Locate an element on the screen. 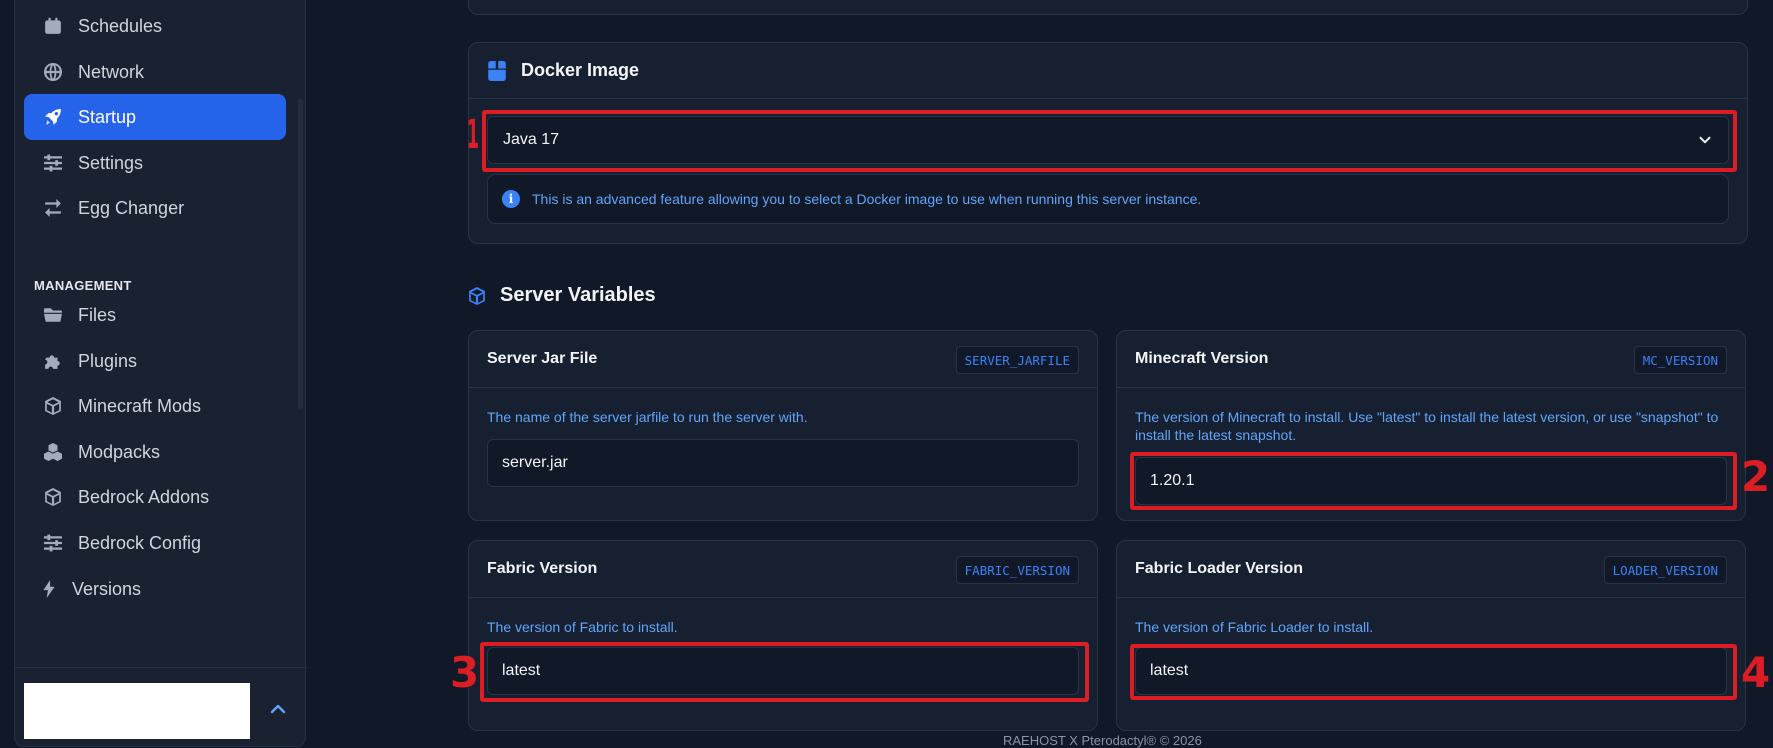 This screenshot has width=1773, height=748. sidebar-item-label: Bedrock Addons is located at coordinates (144, 496).